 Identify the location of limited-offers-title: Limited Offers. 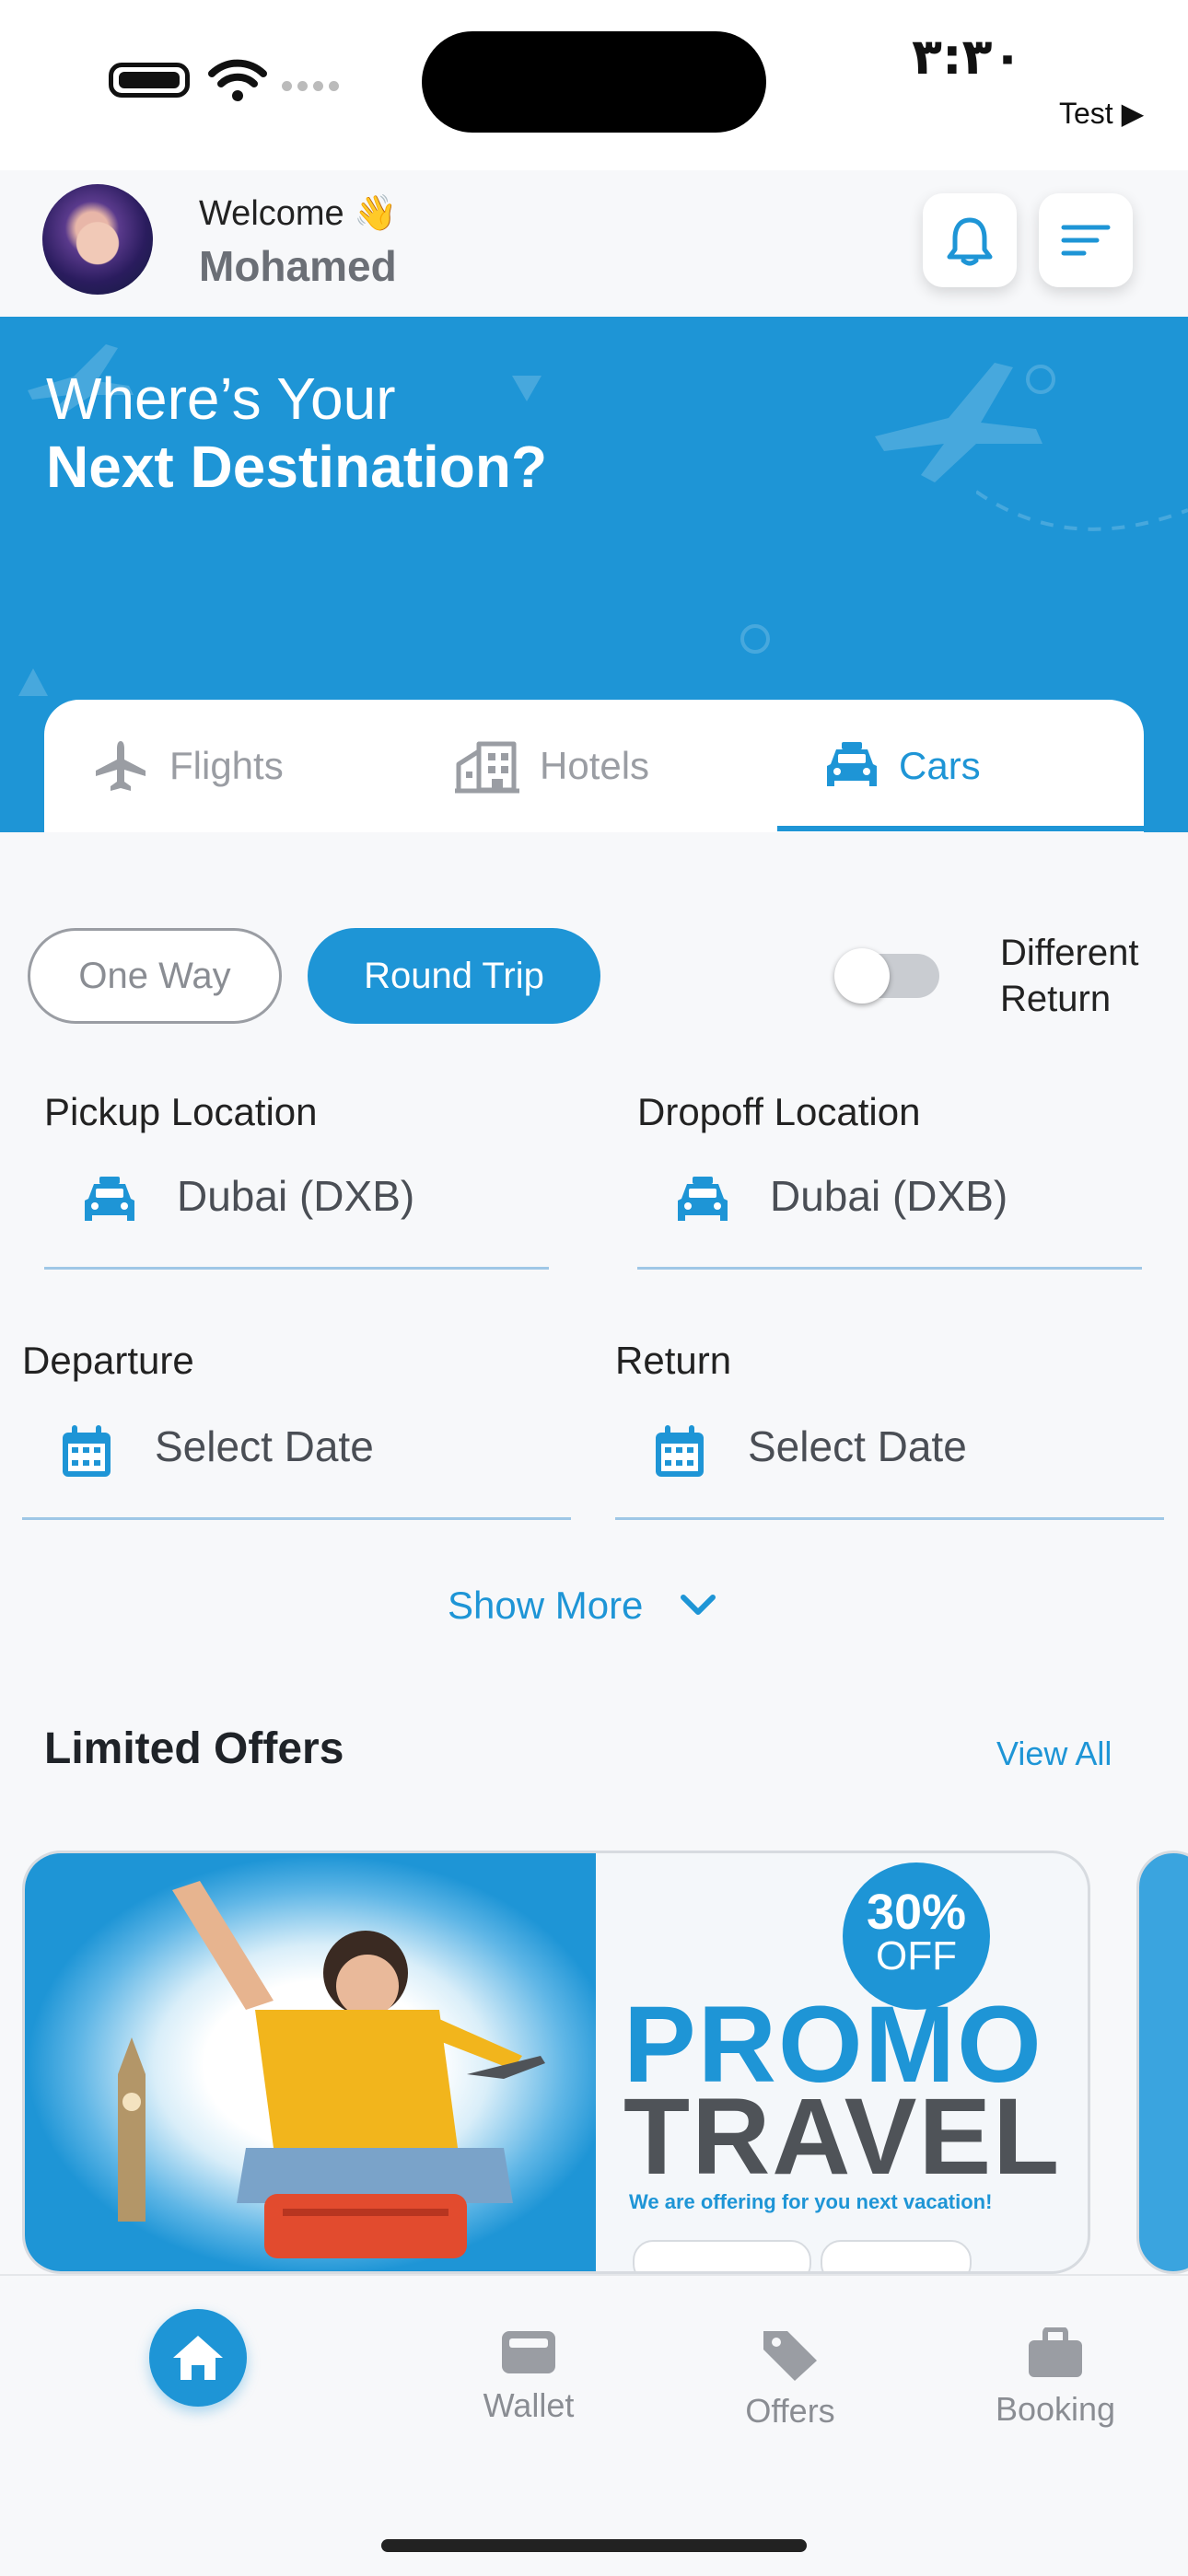
(194, 1748).